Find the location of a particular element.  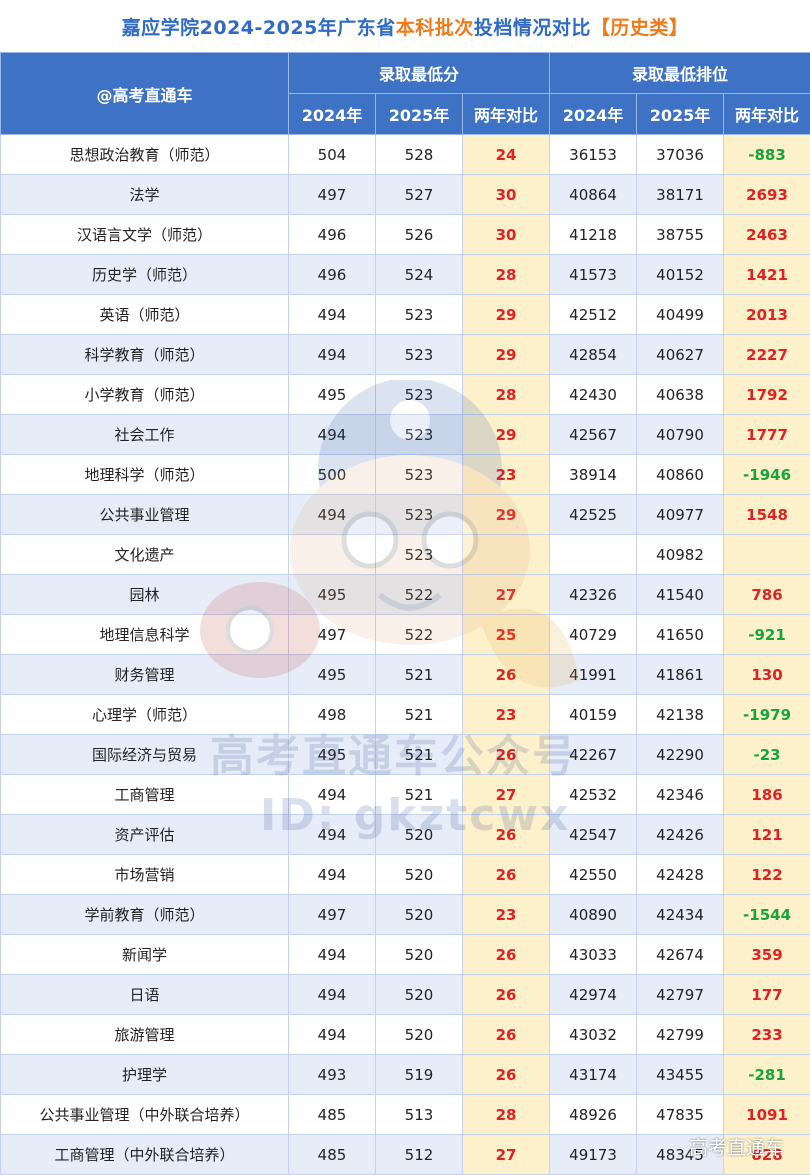

rank-2024-cell: 41218 is located at coordinates (593, 235).